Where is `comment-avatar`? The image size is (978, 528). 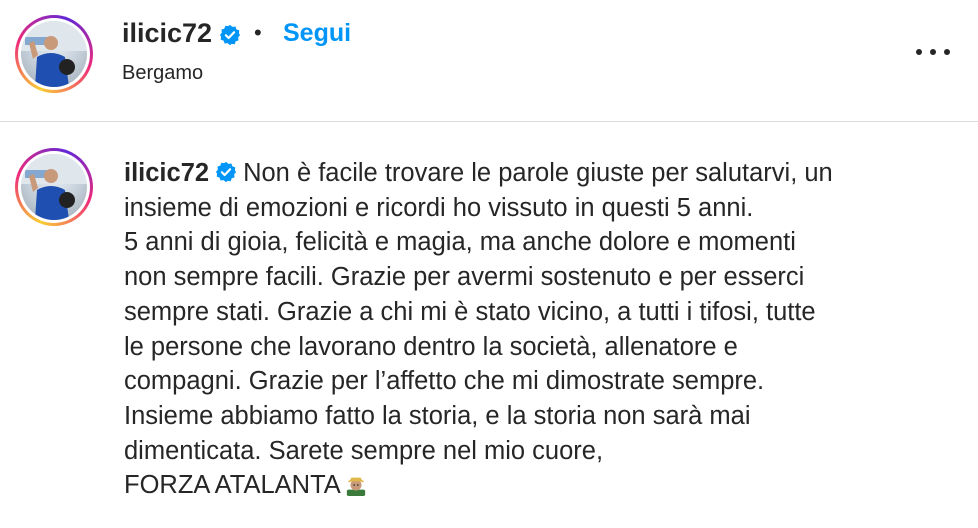
comment-avatar is located at coordinates (54, 187).